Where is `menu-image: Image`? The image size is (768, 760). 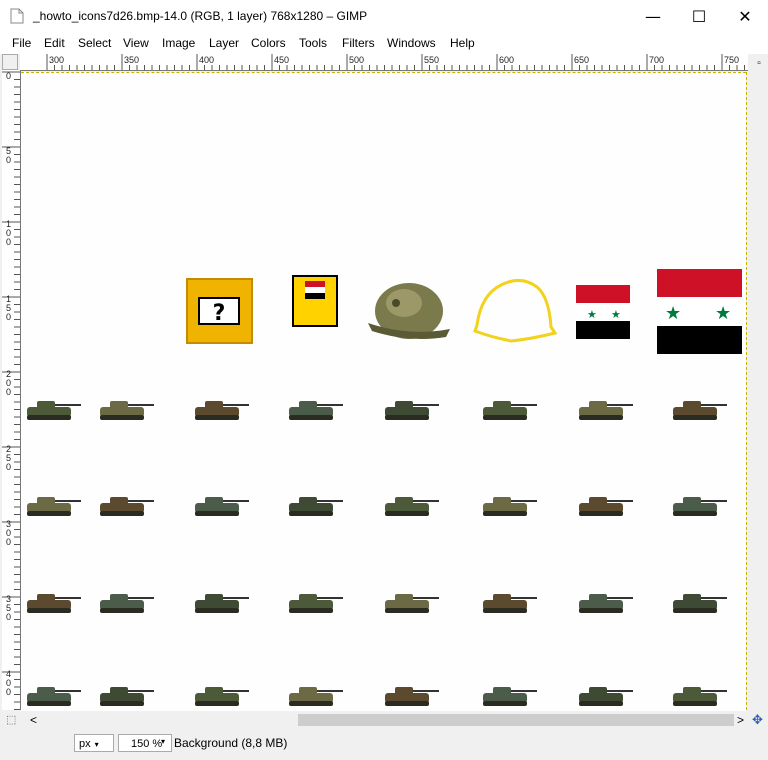 menu-image: Image is located at coordinates (178, 43).